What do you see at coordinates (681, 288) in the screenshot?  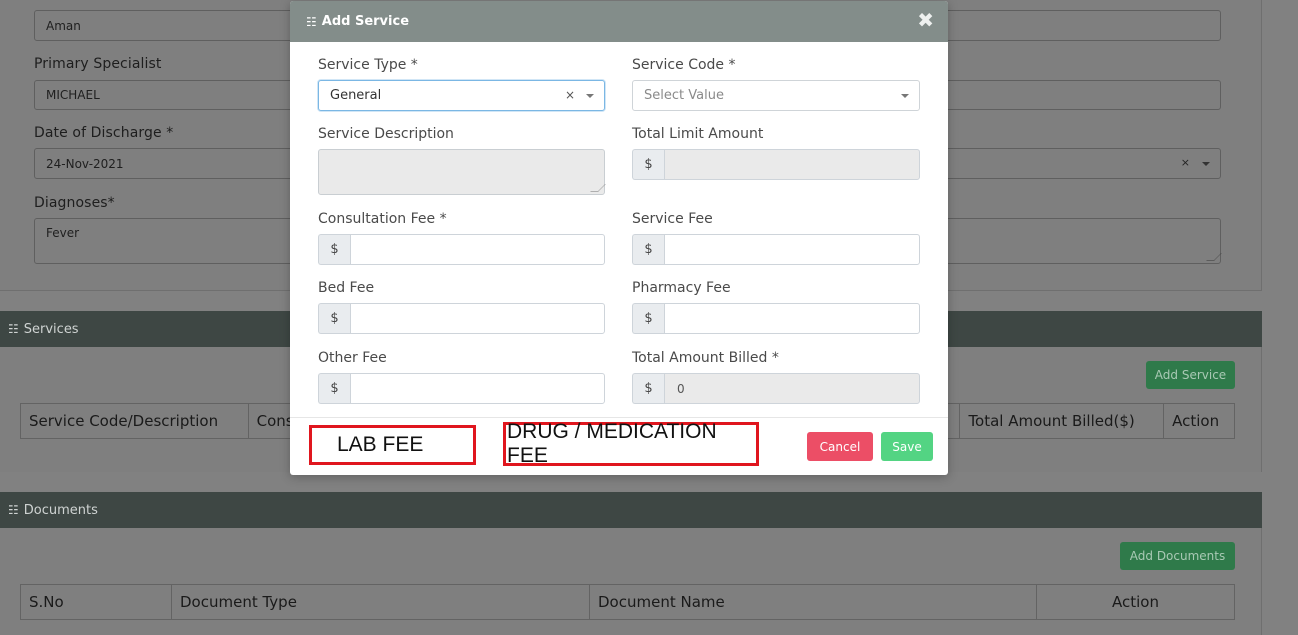 I see `pharmacy-fee-label: Pharmacy Fee` at bounding box center [681, 288].